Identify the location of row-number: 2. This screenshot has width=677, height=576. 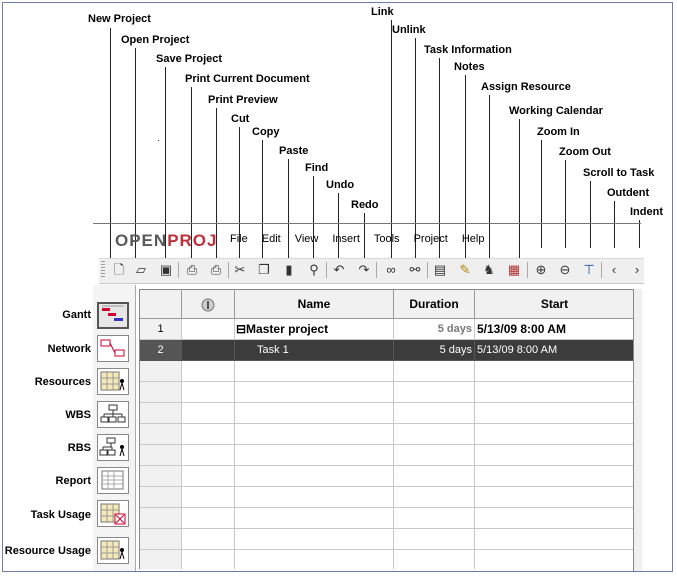
(161, 350).